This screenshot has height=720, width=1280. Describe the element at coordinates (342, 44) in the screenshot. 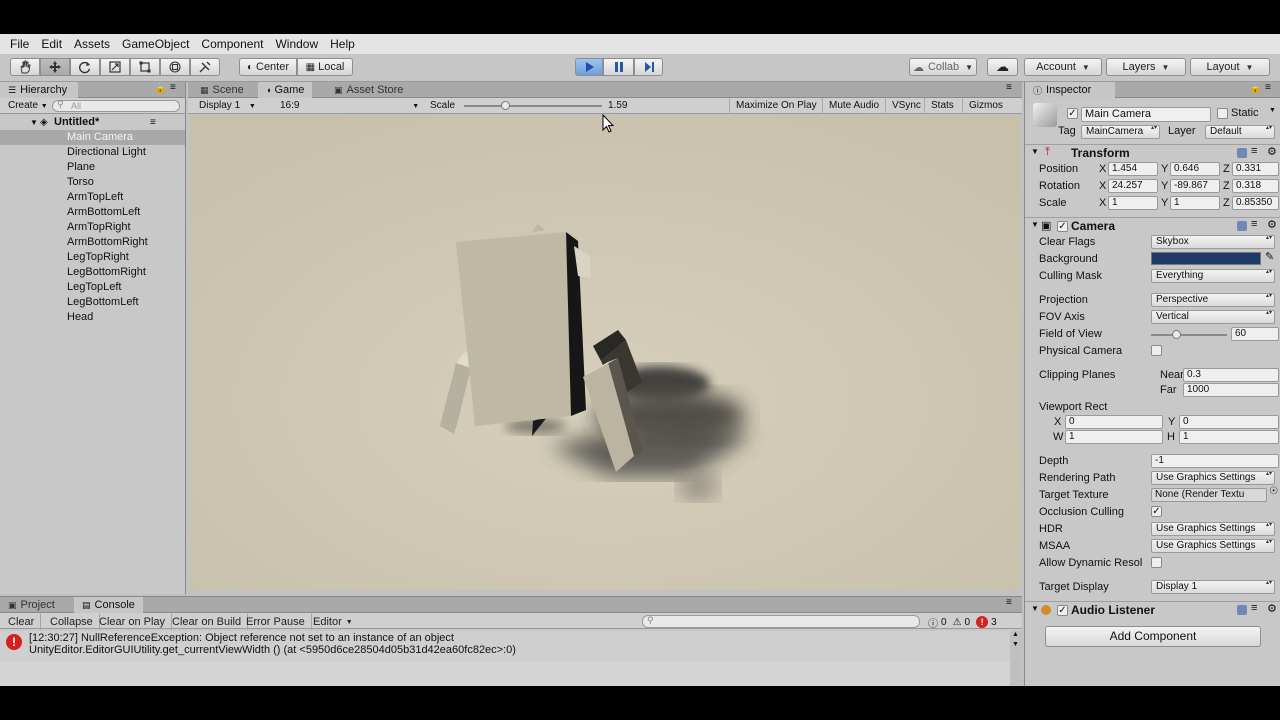

I see `menu-help: Help` at that location.